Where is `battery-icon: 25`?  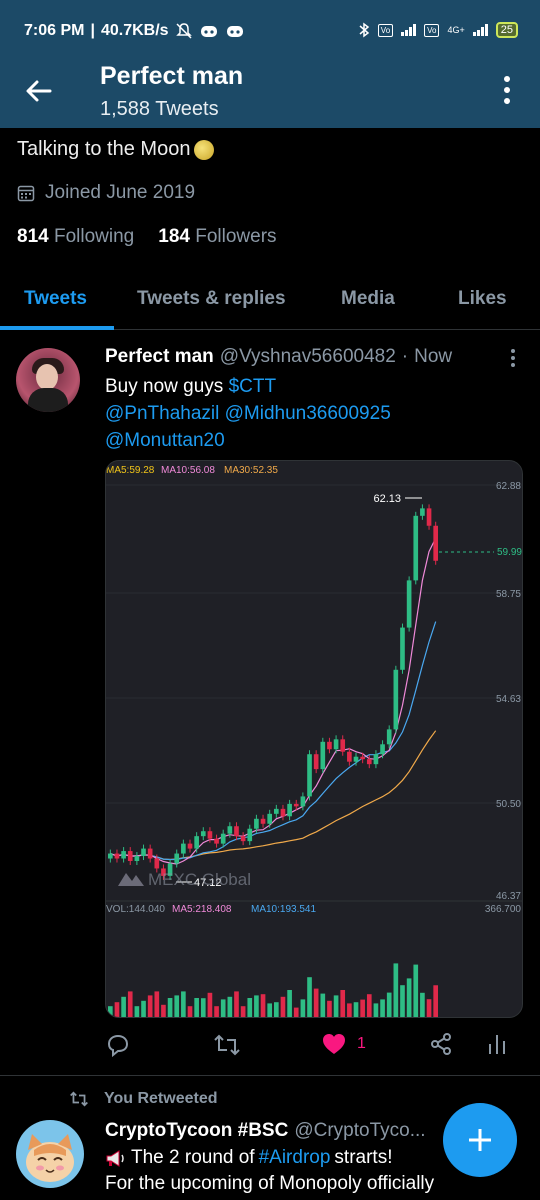 battery-icon: 25 is located at coordinates (506, 30).